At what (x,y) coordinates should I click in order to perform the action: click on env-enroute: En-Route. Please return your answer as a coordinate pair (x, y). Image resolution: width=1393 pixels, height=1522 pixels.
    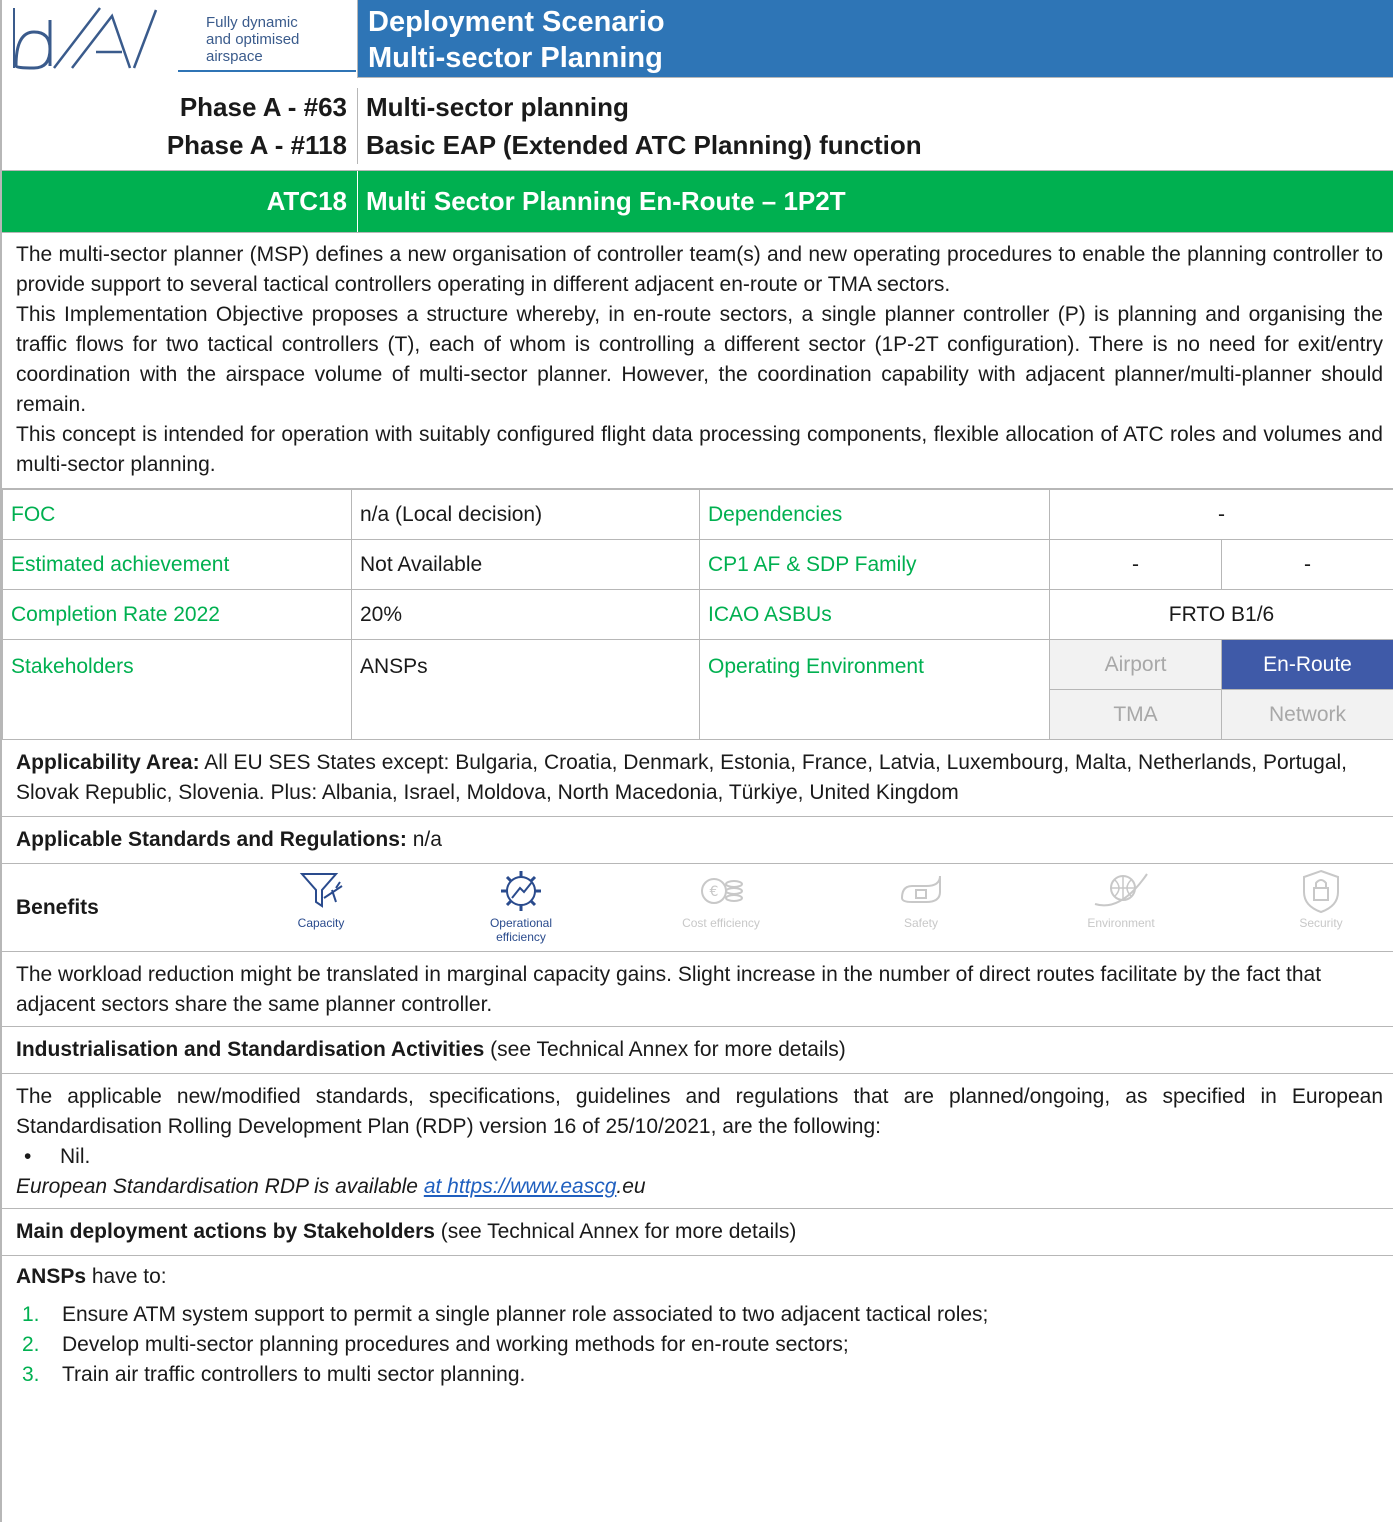
    Looking at the image, I should click on (1307, 664).